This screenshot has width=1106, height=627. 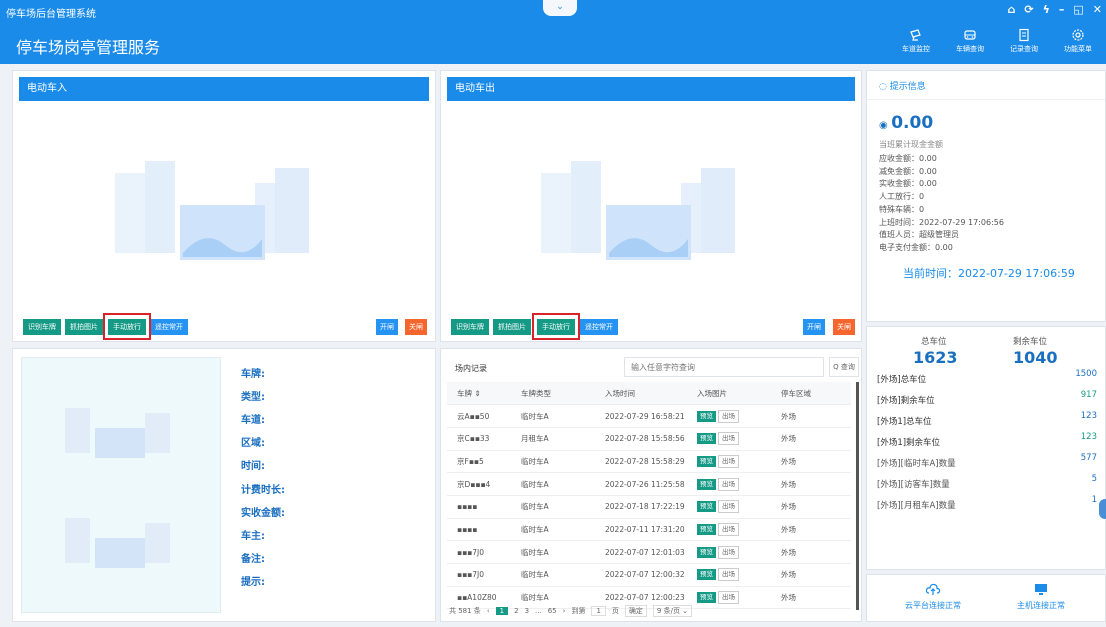 What do you see at coordinates (1078, 41) in the screenshot?
I see `function-menu-button: 功能菜单` at bounding box center [1078, 41].